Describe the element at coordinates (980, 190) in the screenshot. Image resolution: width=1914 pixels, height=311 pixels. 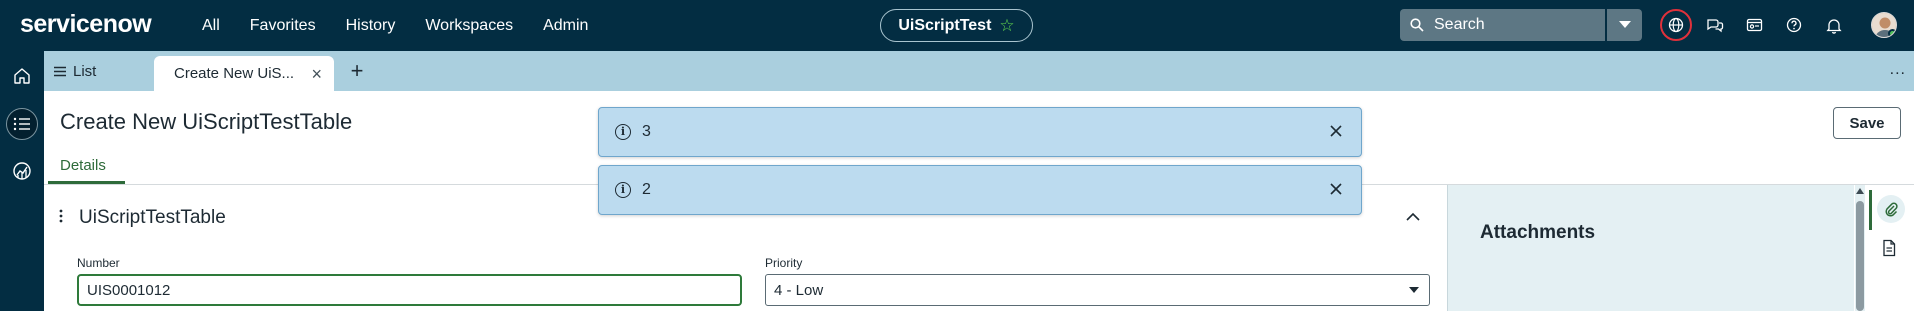
I see `info-notification: i 2` at that location.